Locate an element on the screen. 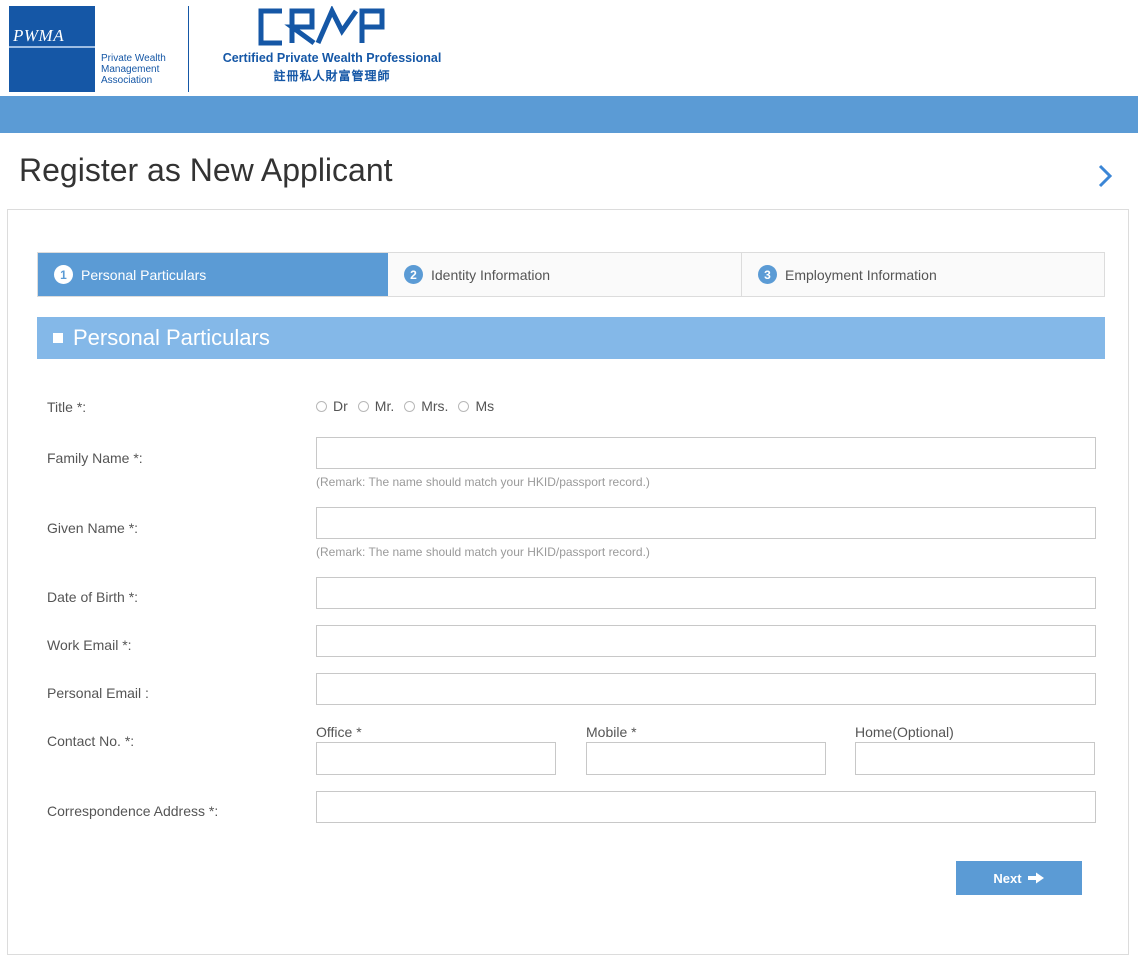 This screenshot has width=1138, height=963. pwma-name: Private Wealth Management Association is located at coordinates (141, 69).